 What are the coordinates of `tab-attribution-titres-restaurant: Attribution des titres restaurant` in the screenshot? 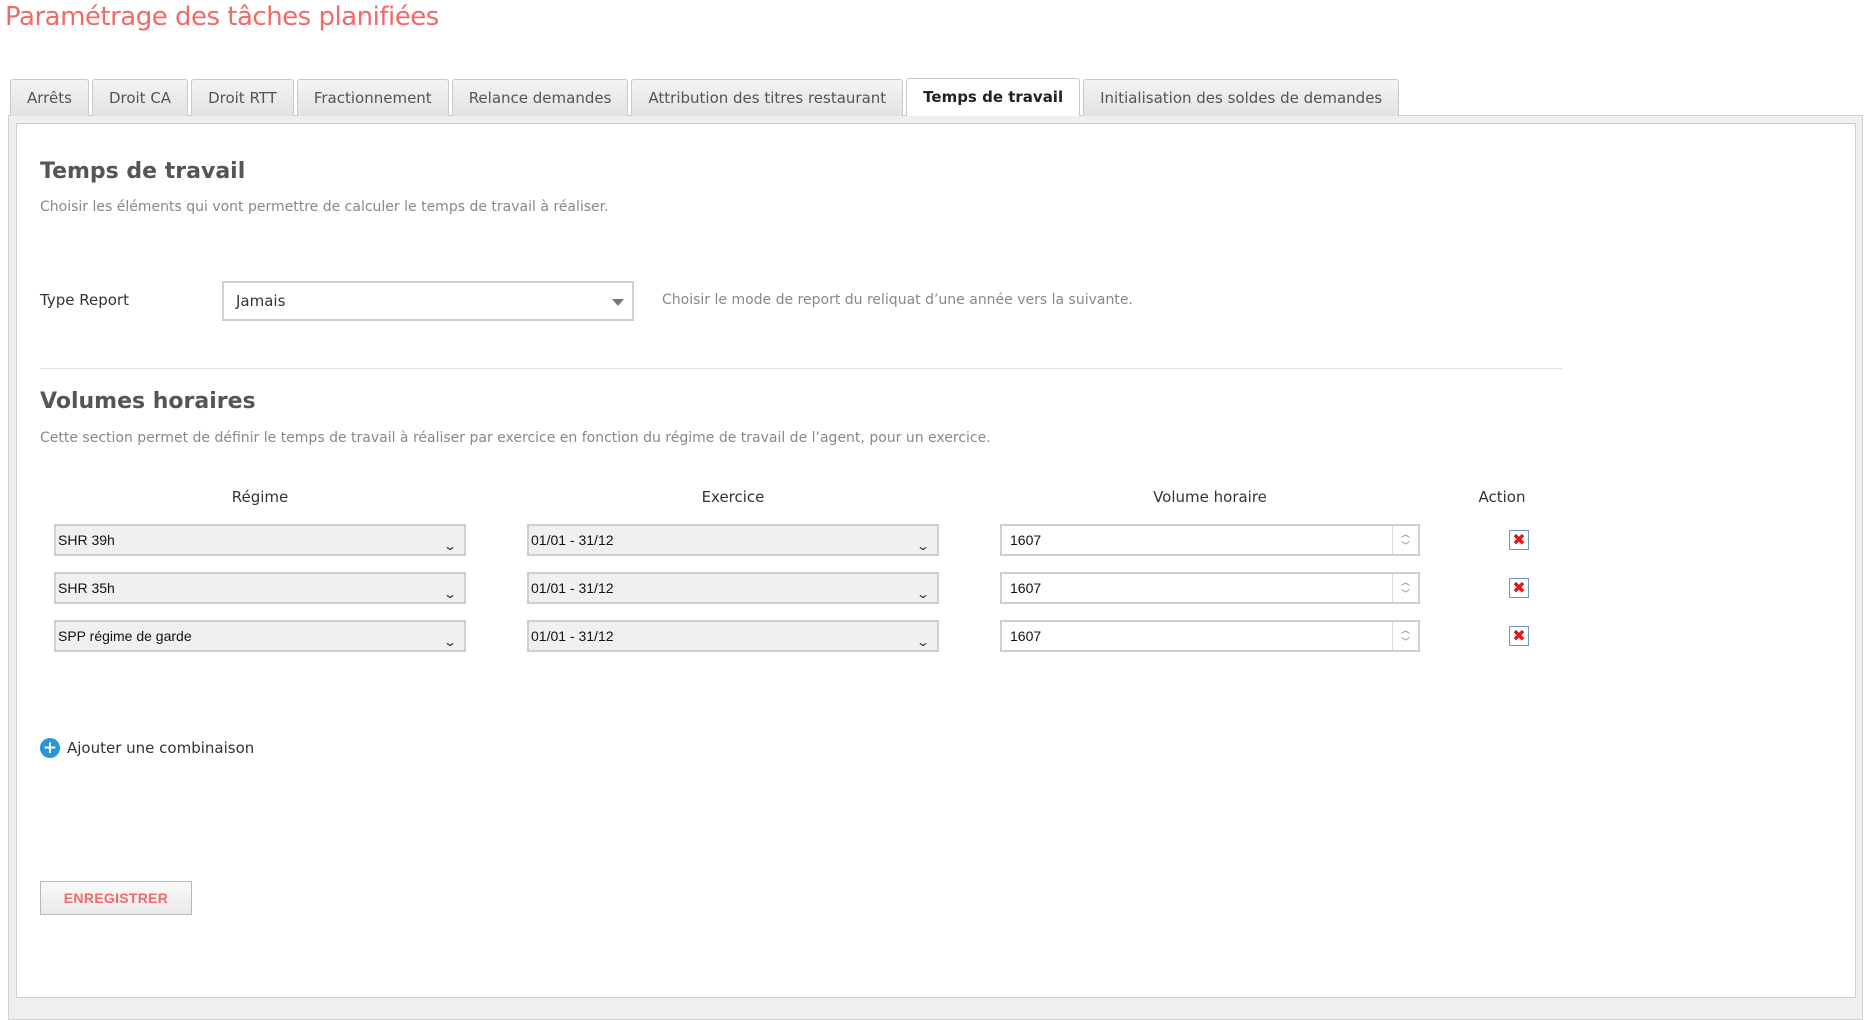 It's located at (767, 97).